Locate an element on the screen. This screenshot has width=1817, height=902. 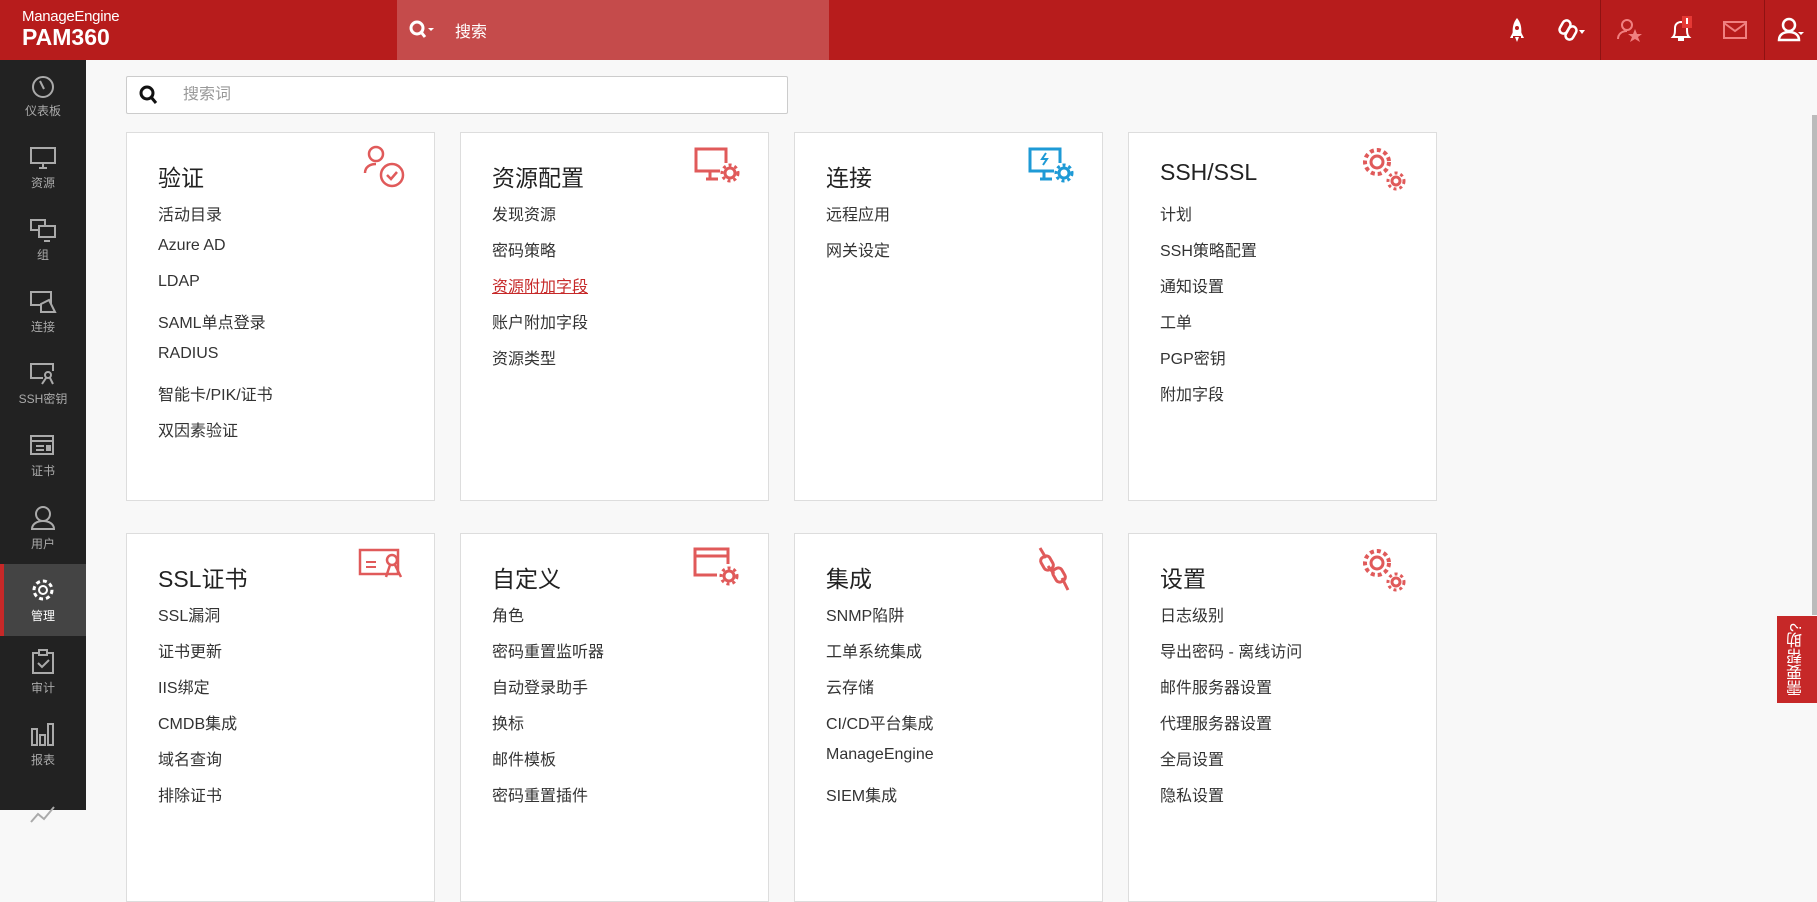
trend-icon is located at coordinates (42, 814).